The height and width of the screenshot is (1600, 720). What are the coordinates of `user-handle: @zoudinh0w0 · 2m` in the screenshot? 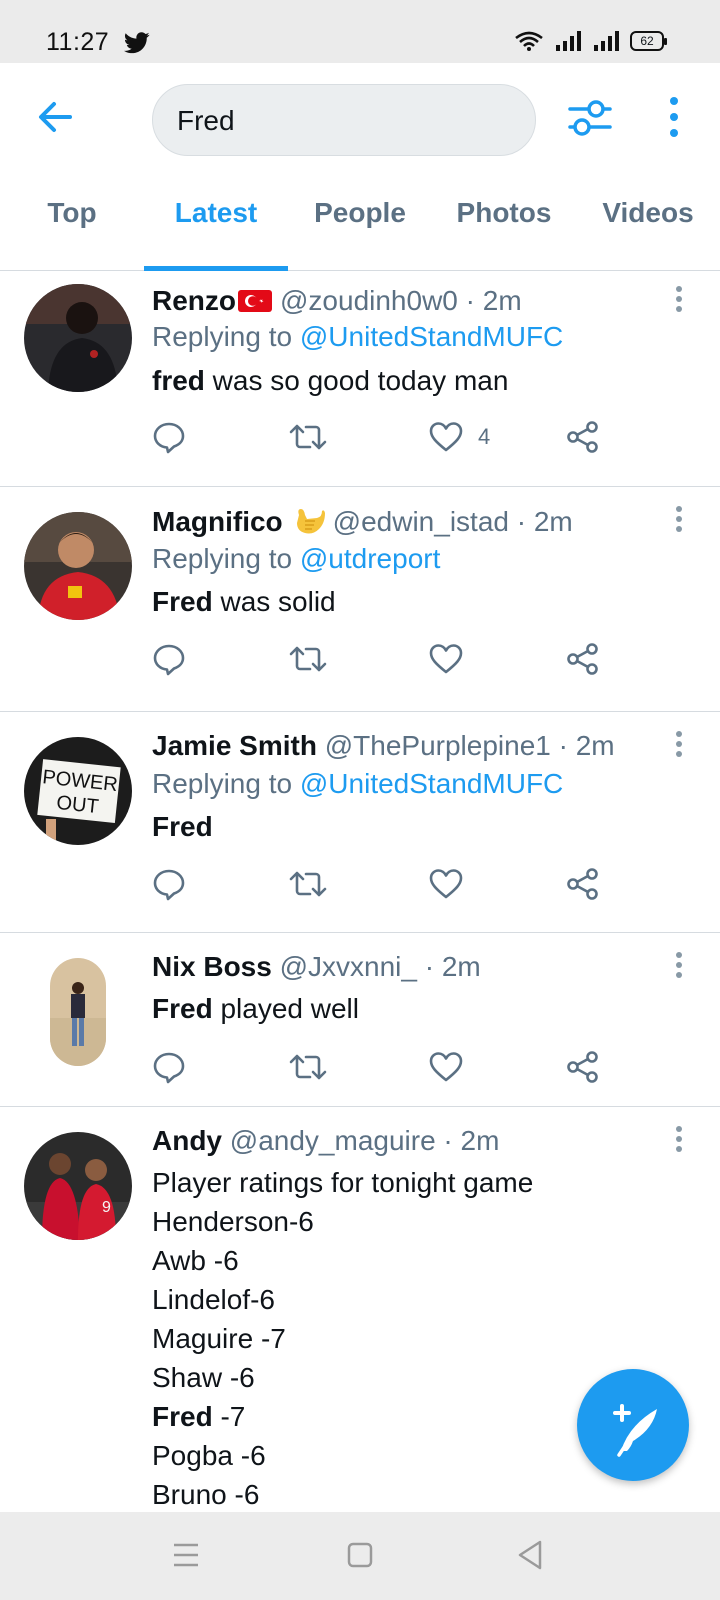 It's located at (401, 300).